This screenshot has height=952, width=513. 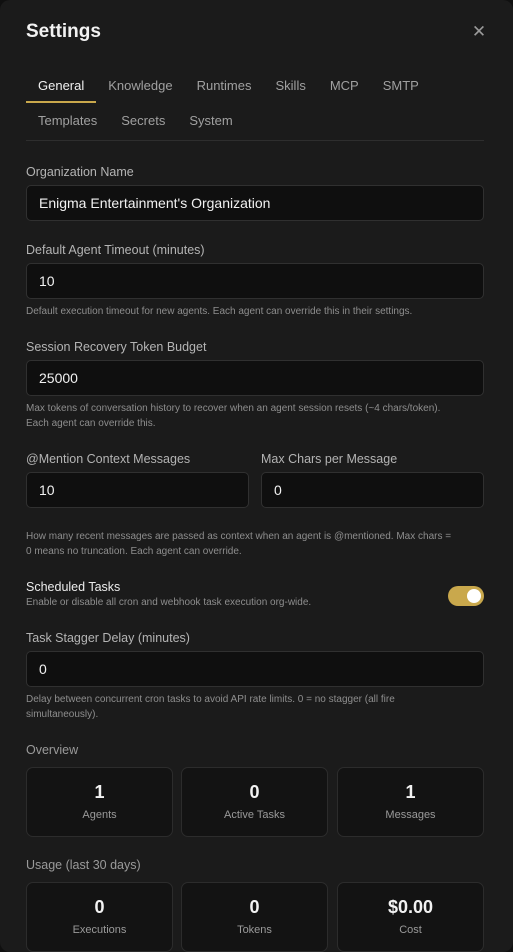 What do you see at coordinates (479, 31) in the screenshot?
I see `close-icon: ✕` at bounding box center [479, 31].